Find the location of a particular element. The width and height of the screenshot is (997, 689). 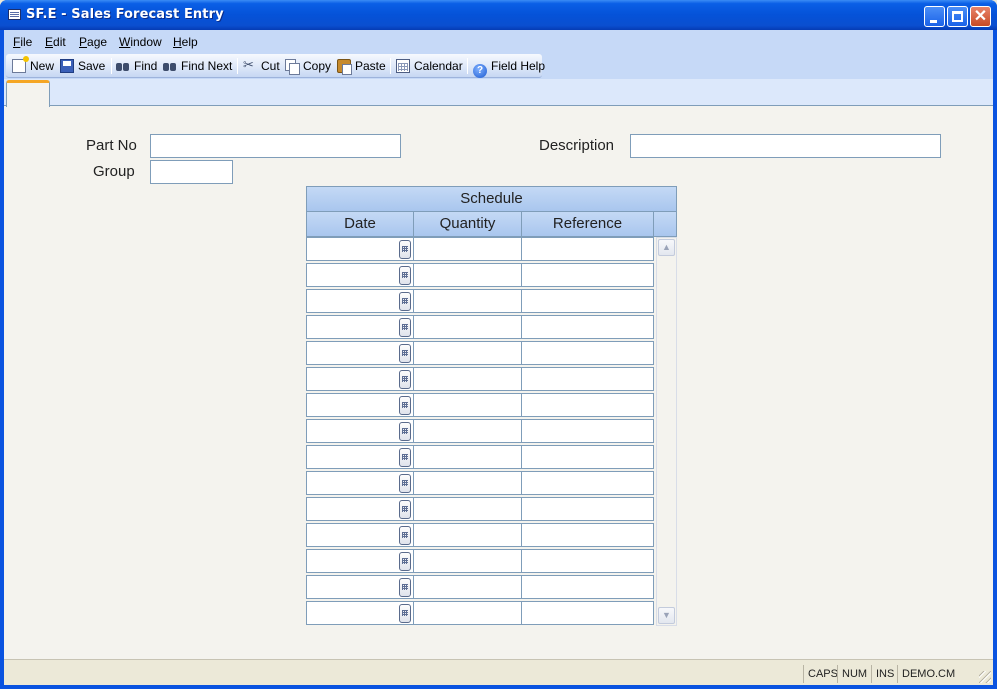

close-button: ✕ is located at coordinates (980, 16).